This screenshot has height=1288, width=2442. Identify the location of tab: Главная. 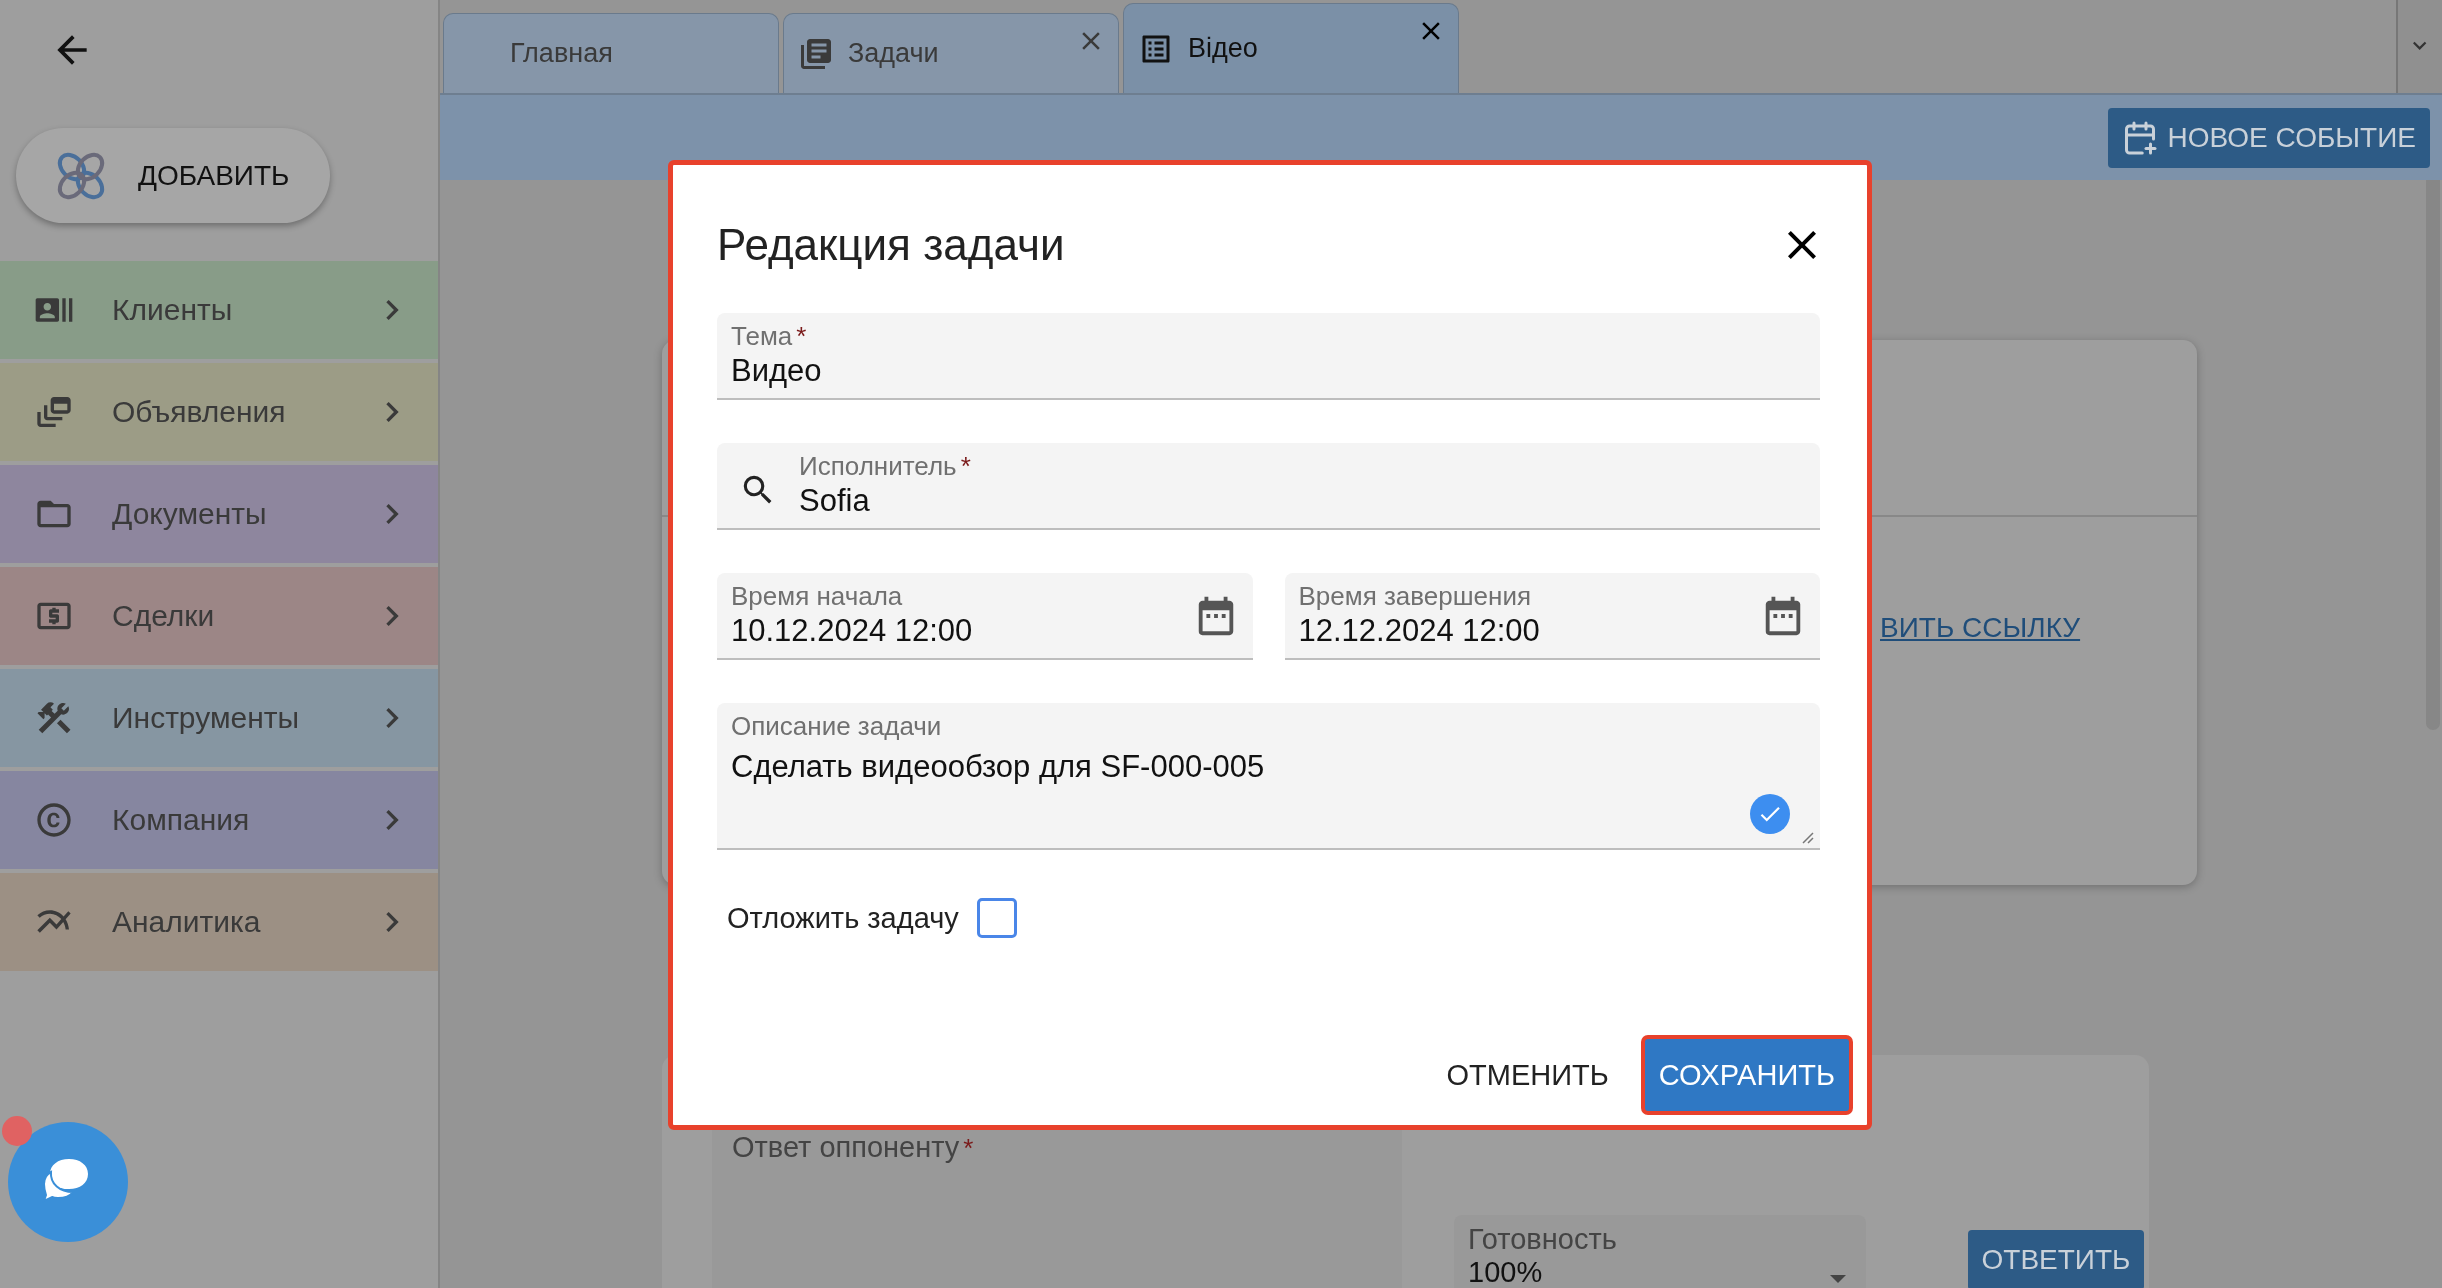
(611, 53).